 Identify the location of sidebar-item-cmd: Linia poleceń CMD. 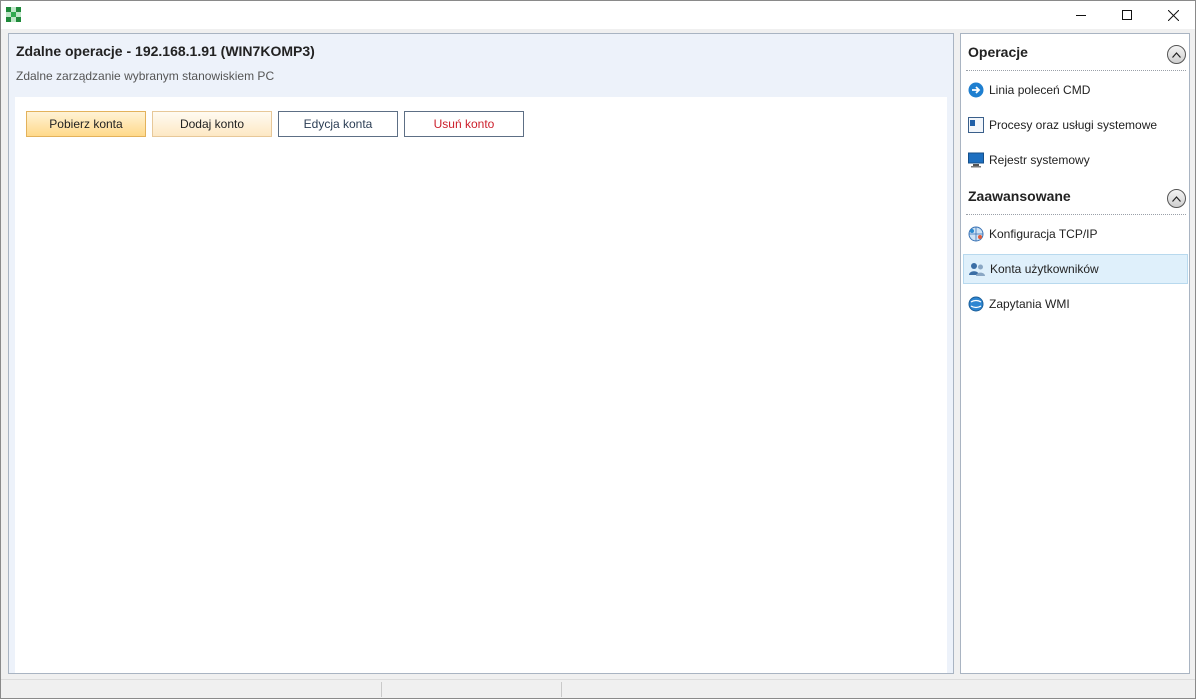
(1075, 90).